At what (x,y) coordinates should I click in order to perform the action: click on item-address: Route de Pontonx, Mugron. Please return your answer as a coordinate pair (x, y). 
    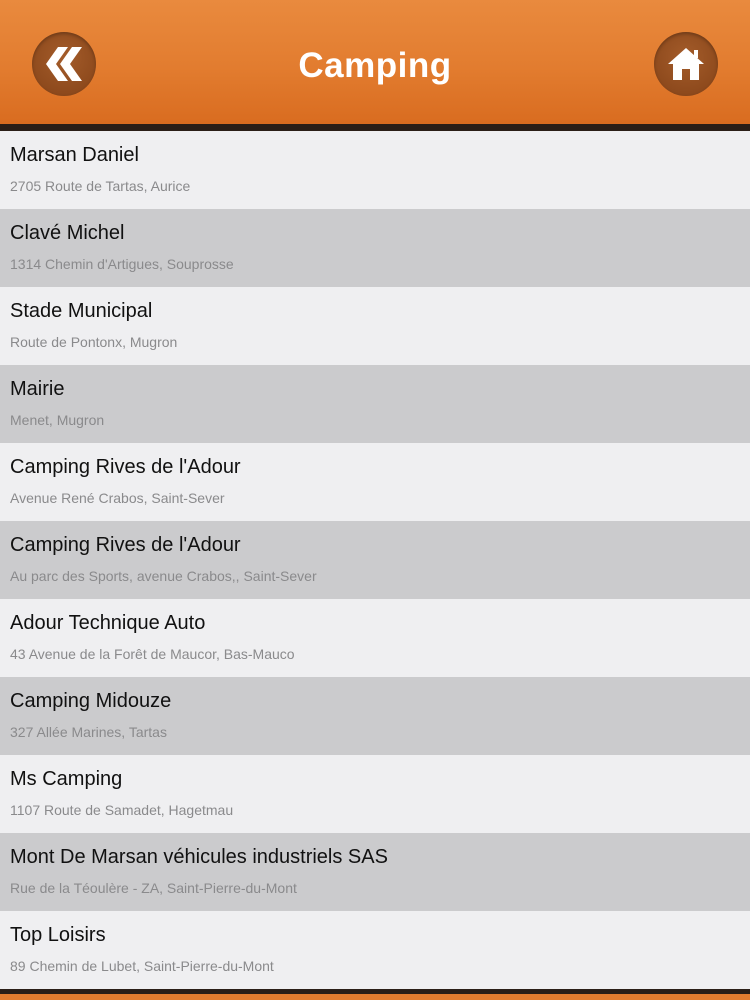
    Looking at the image, I should click on (94, 342).